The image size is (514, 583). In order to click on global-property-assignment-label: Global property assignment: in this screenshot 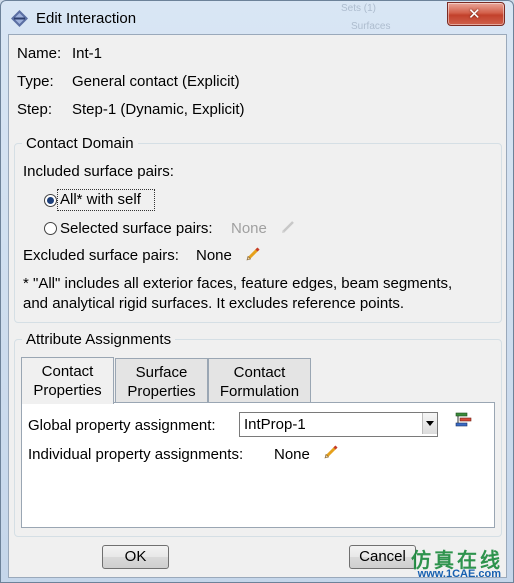, I will do `click(122, 425)`.